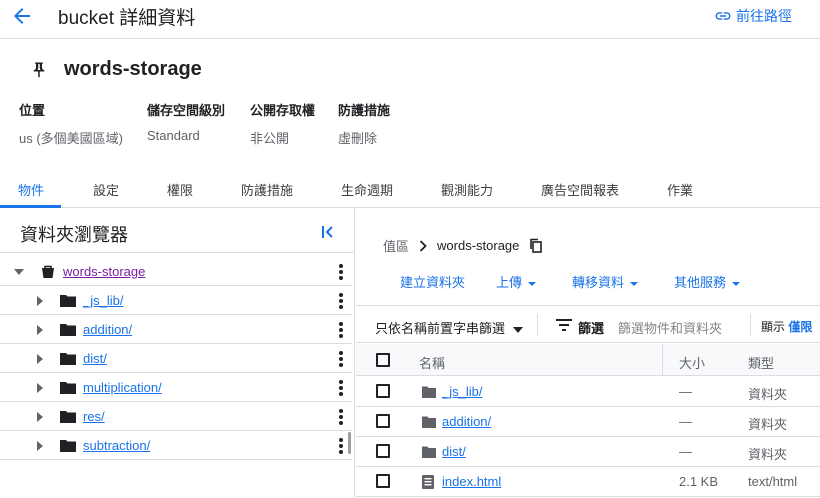 This screenshot has width=820, height=498. Describe the element at coordinates (588, 392) in the screenshot. I see `table-row: _js_lib/ — 資料夾` at that location.